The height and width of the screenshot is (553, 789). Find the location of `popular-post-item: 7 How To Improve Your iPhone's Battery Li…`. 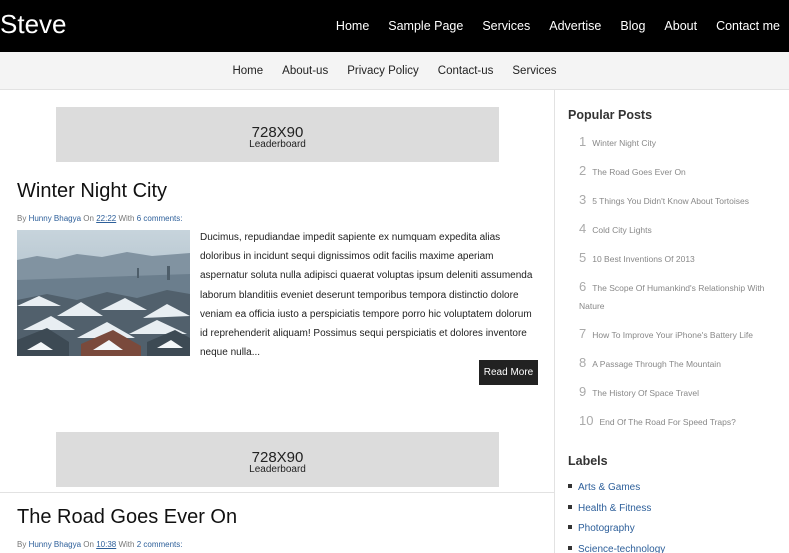

popular-post-item: 7 How To Improve Your iPhone's Battery Li… is located at coordinates (679, 339).